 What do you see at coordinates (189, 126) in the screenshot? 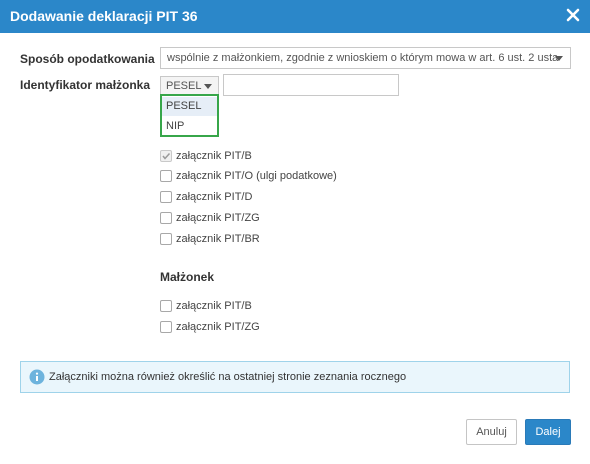
I see `dropdown-option-nip: NIP` at bounding box center [189, 126].